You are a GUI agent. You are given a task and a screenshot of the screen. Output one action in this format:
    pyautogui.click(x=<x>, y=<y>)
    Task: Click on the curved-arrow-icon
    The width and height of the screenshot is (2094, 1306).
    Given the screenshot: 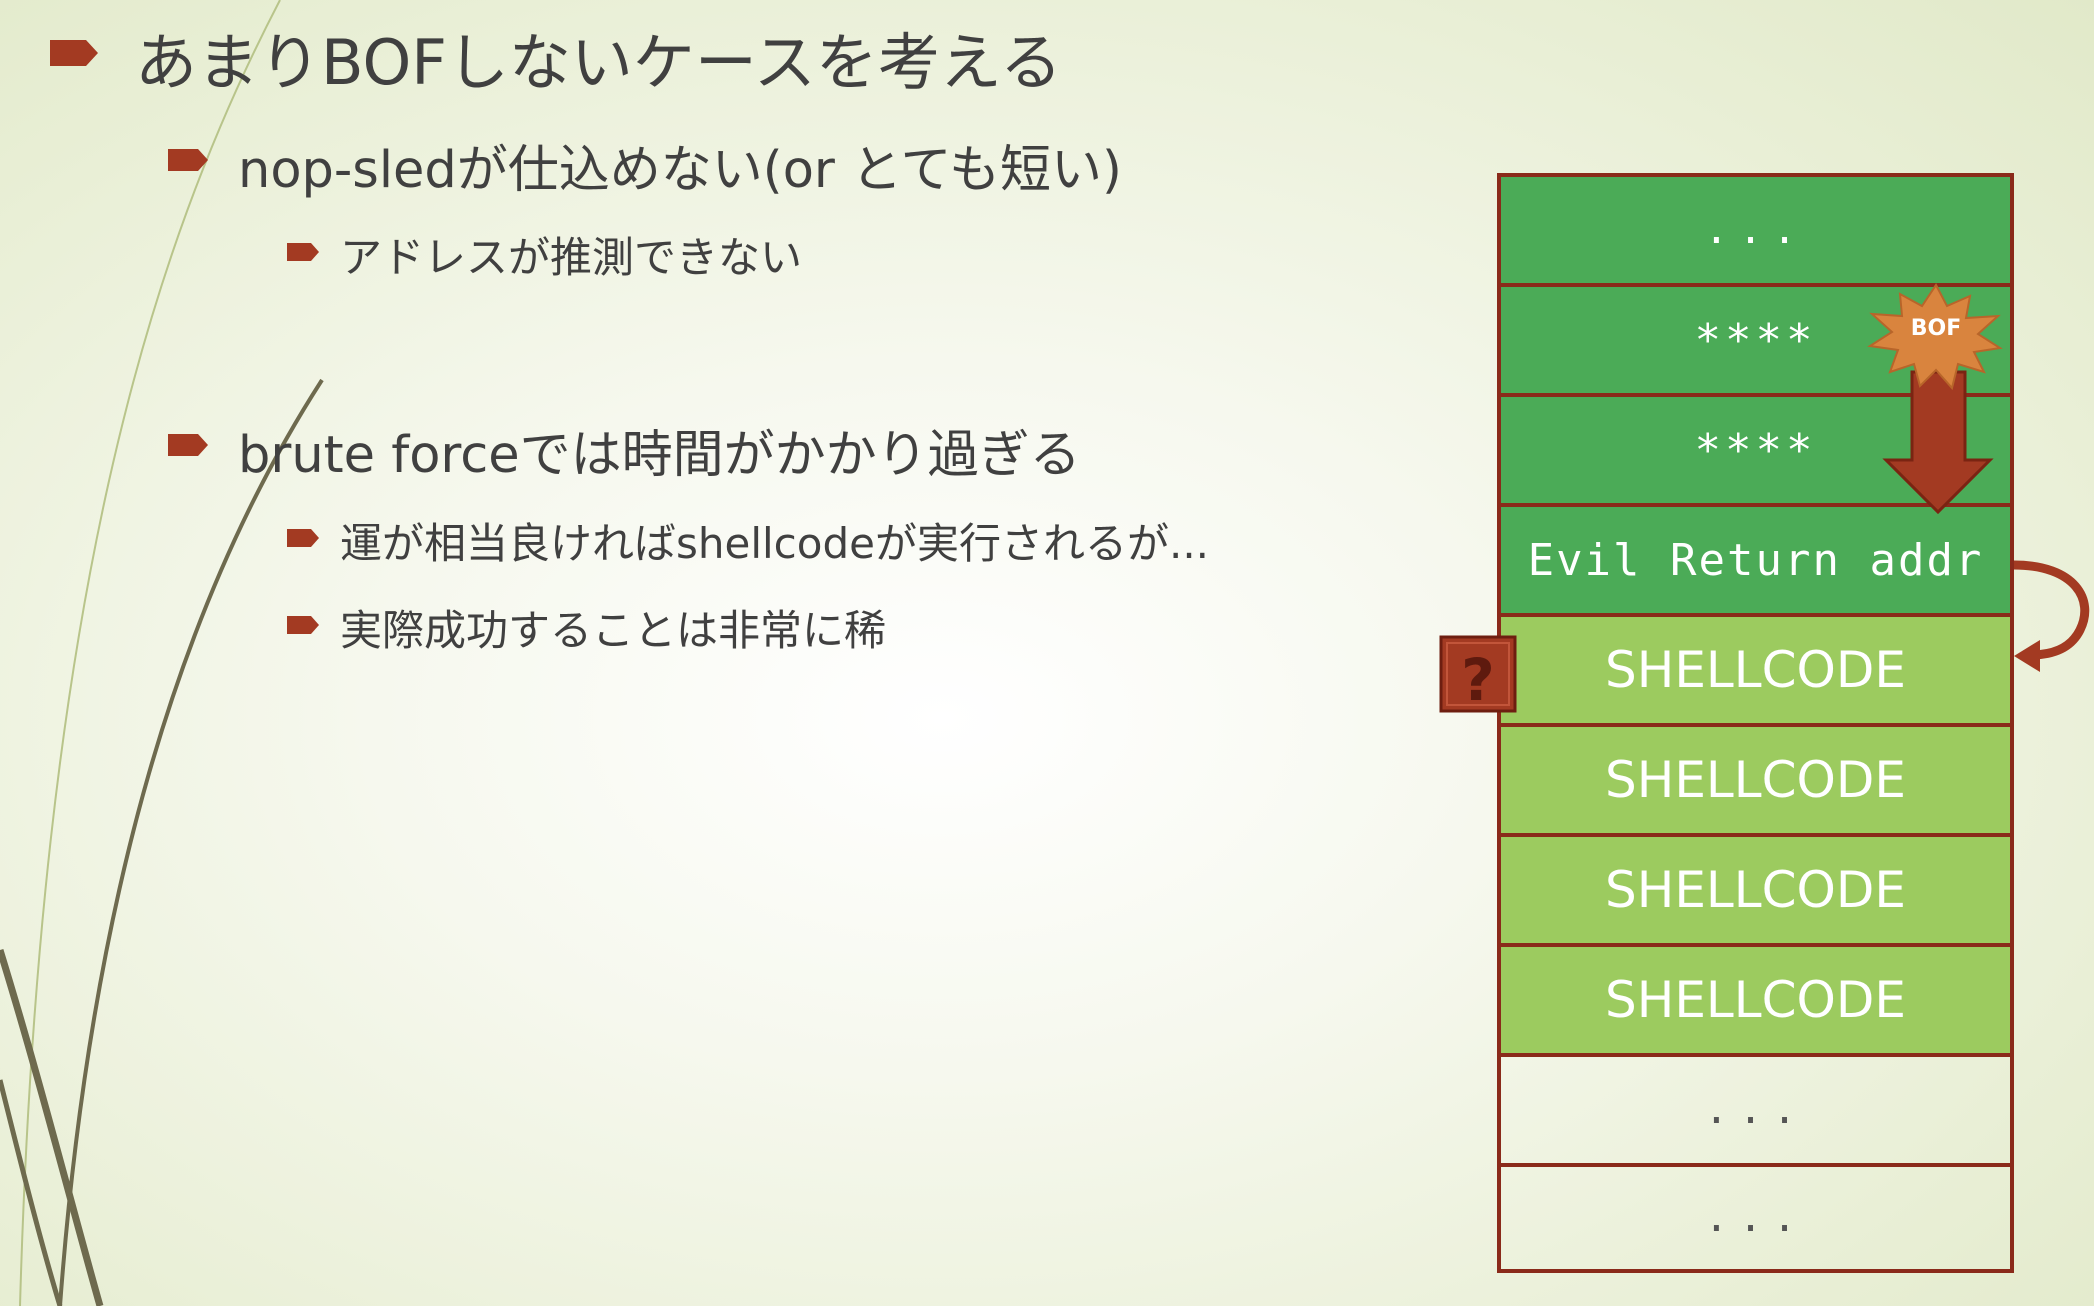 What is the action you would take?
    pyautogui.click(x=2051, y=616)
    